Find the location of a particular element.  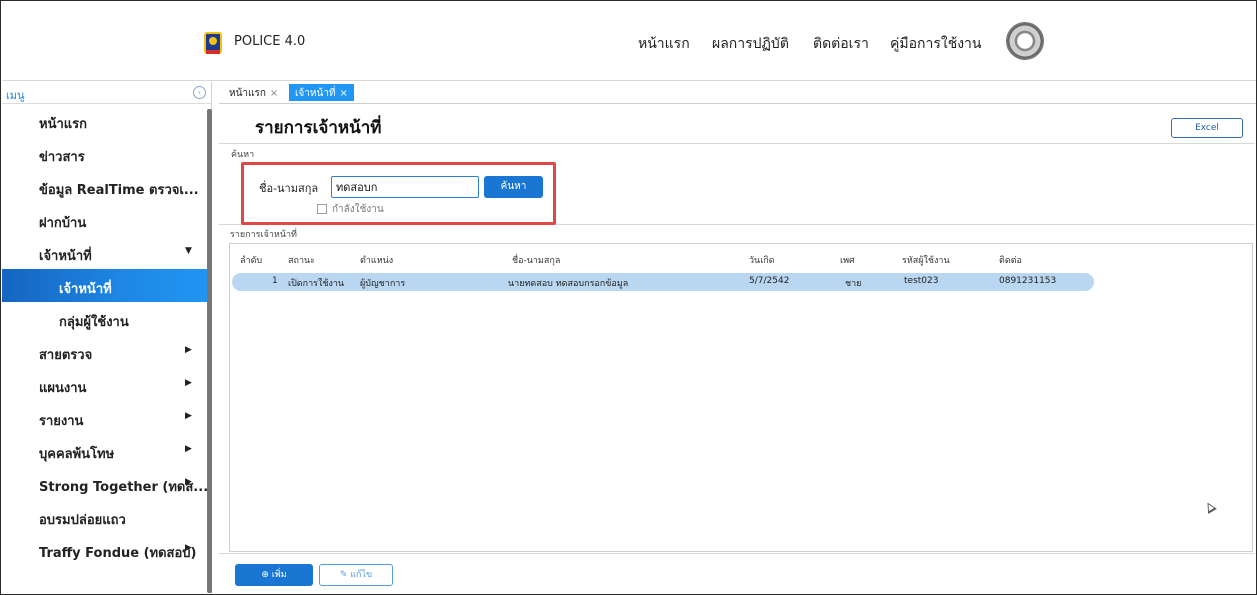

sidebar-item-label: หน้าแรก is located at coordinates (63, 124).